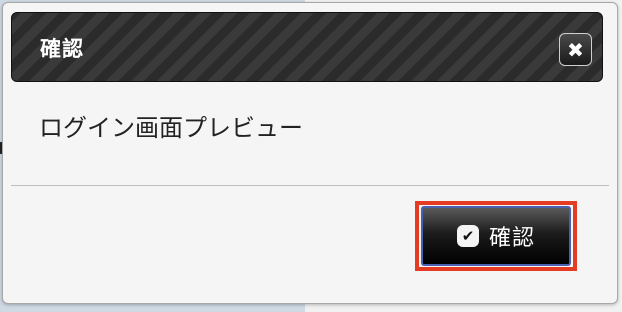 This screenshot has width=622, height=312. I want to click on dialog-message: ログイン画面プレビュー, so click(171, 128).